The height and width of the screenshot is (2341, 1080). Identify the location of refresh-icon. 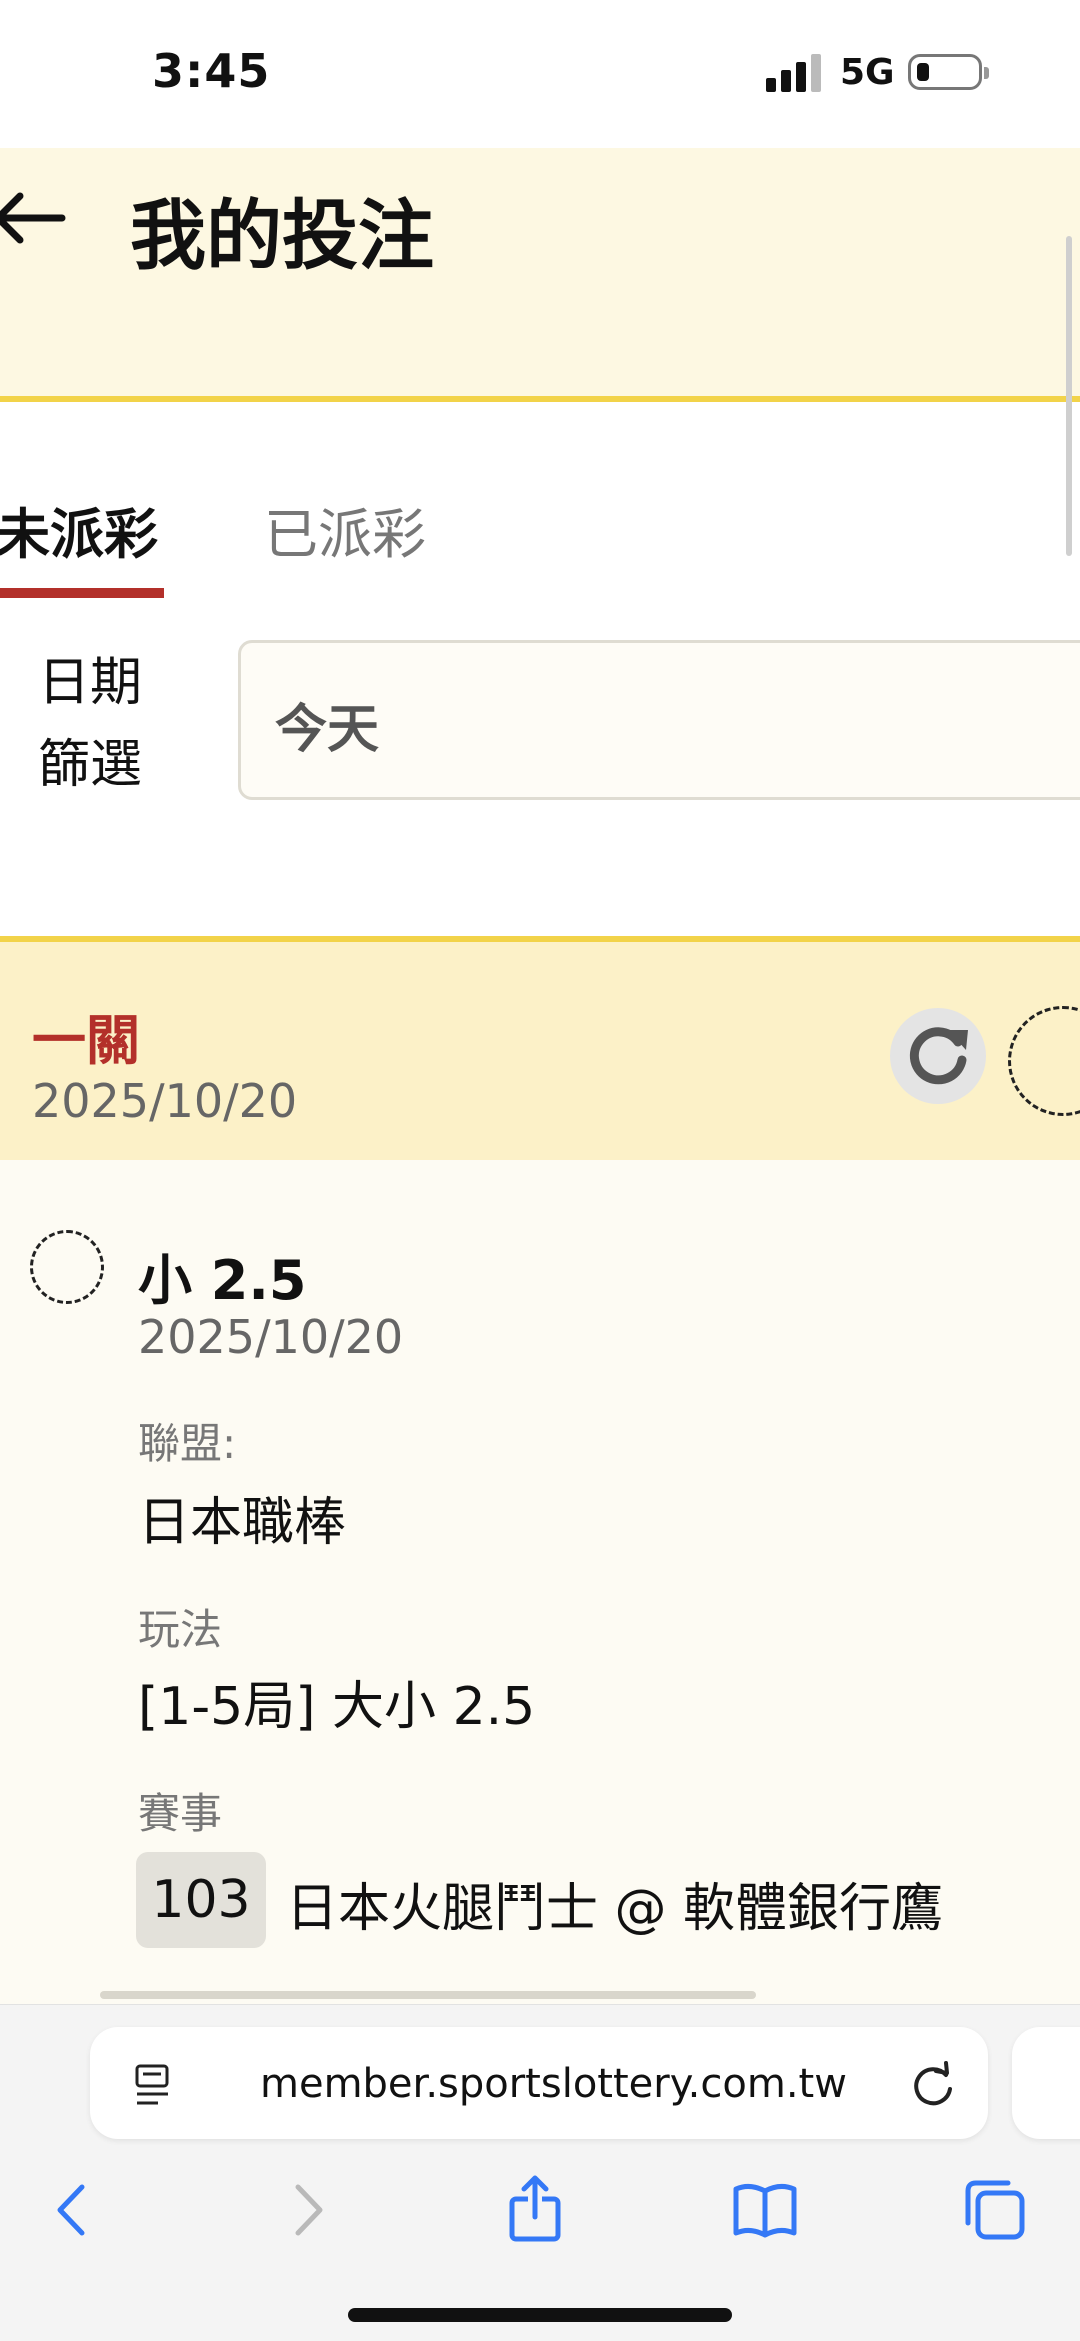
(938, 1056).